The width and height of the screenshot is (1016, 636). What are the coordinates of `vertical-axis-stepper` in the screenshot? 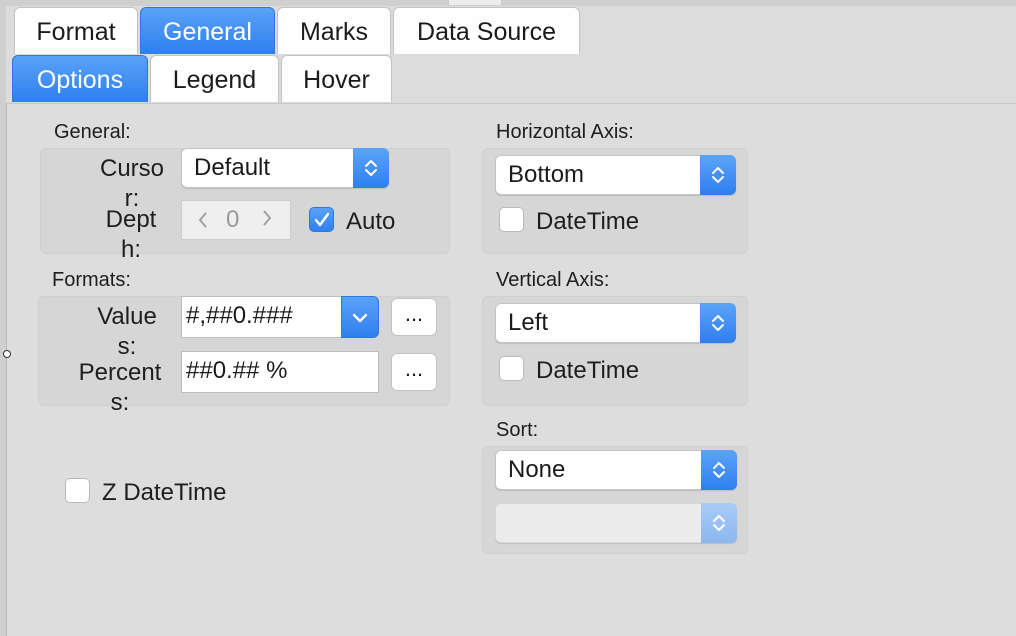 It's located at (718, 323).